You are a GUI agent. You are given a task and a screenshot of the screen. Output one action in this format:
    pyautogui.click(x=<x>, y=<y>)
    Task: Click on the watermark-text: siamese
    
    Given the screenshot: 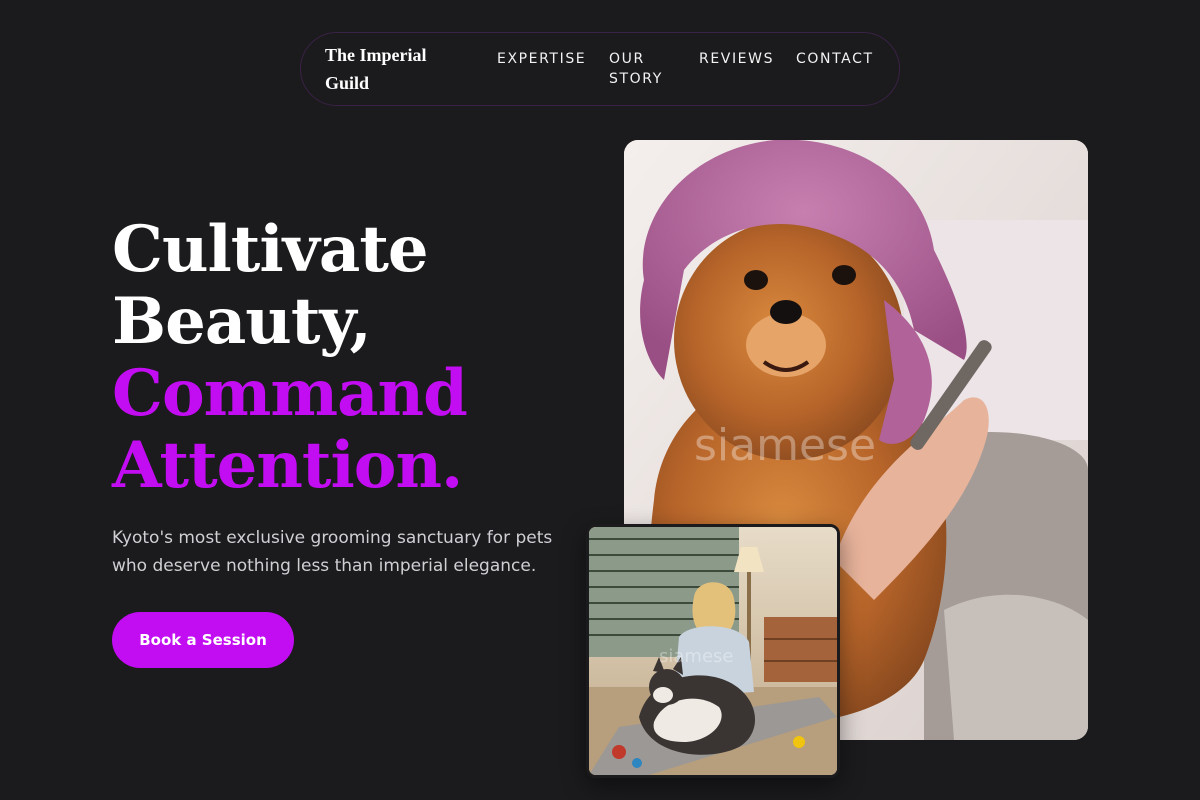 What is the action you would take?
    pyautogui.click(x=785, y=445)
    